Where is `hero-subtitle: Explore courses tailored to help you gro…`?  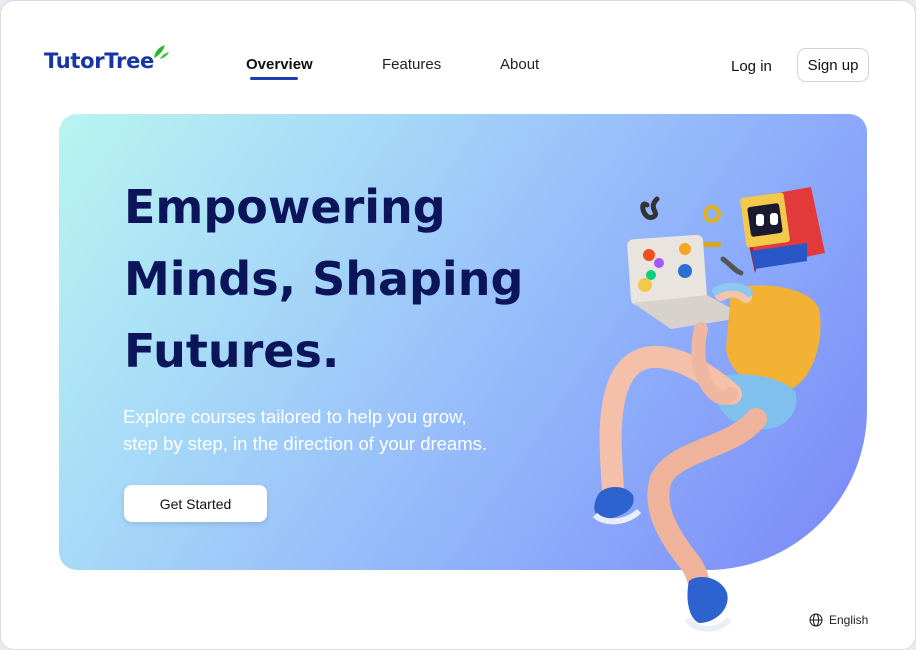 hero-subtitle: Explore courses tailored to help you gro… is located at coordinates (333, 430).